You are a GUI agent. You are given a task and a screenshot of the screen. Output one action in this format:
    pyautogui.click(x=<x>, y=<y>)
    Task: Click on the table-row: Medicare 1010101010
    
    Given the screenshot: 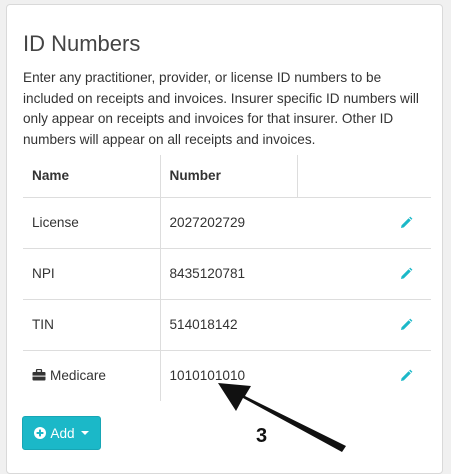 What is the action you would take?
    pyautogui.click(x=227, y=375)
    